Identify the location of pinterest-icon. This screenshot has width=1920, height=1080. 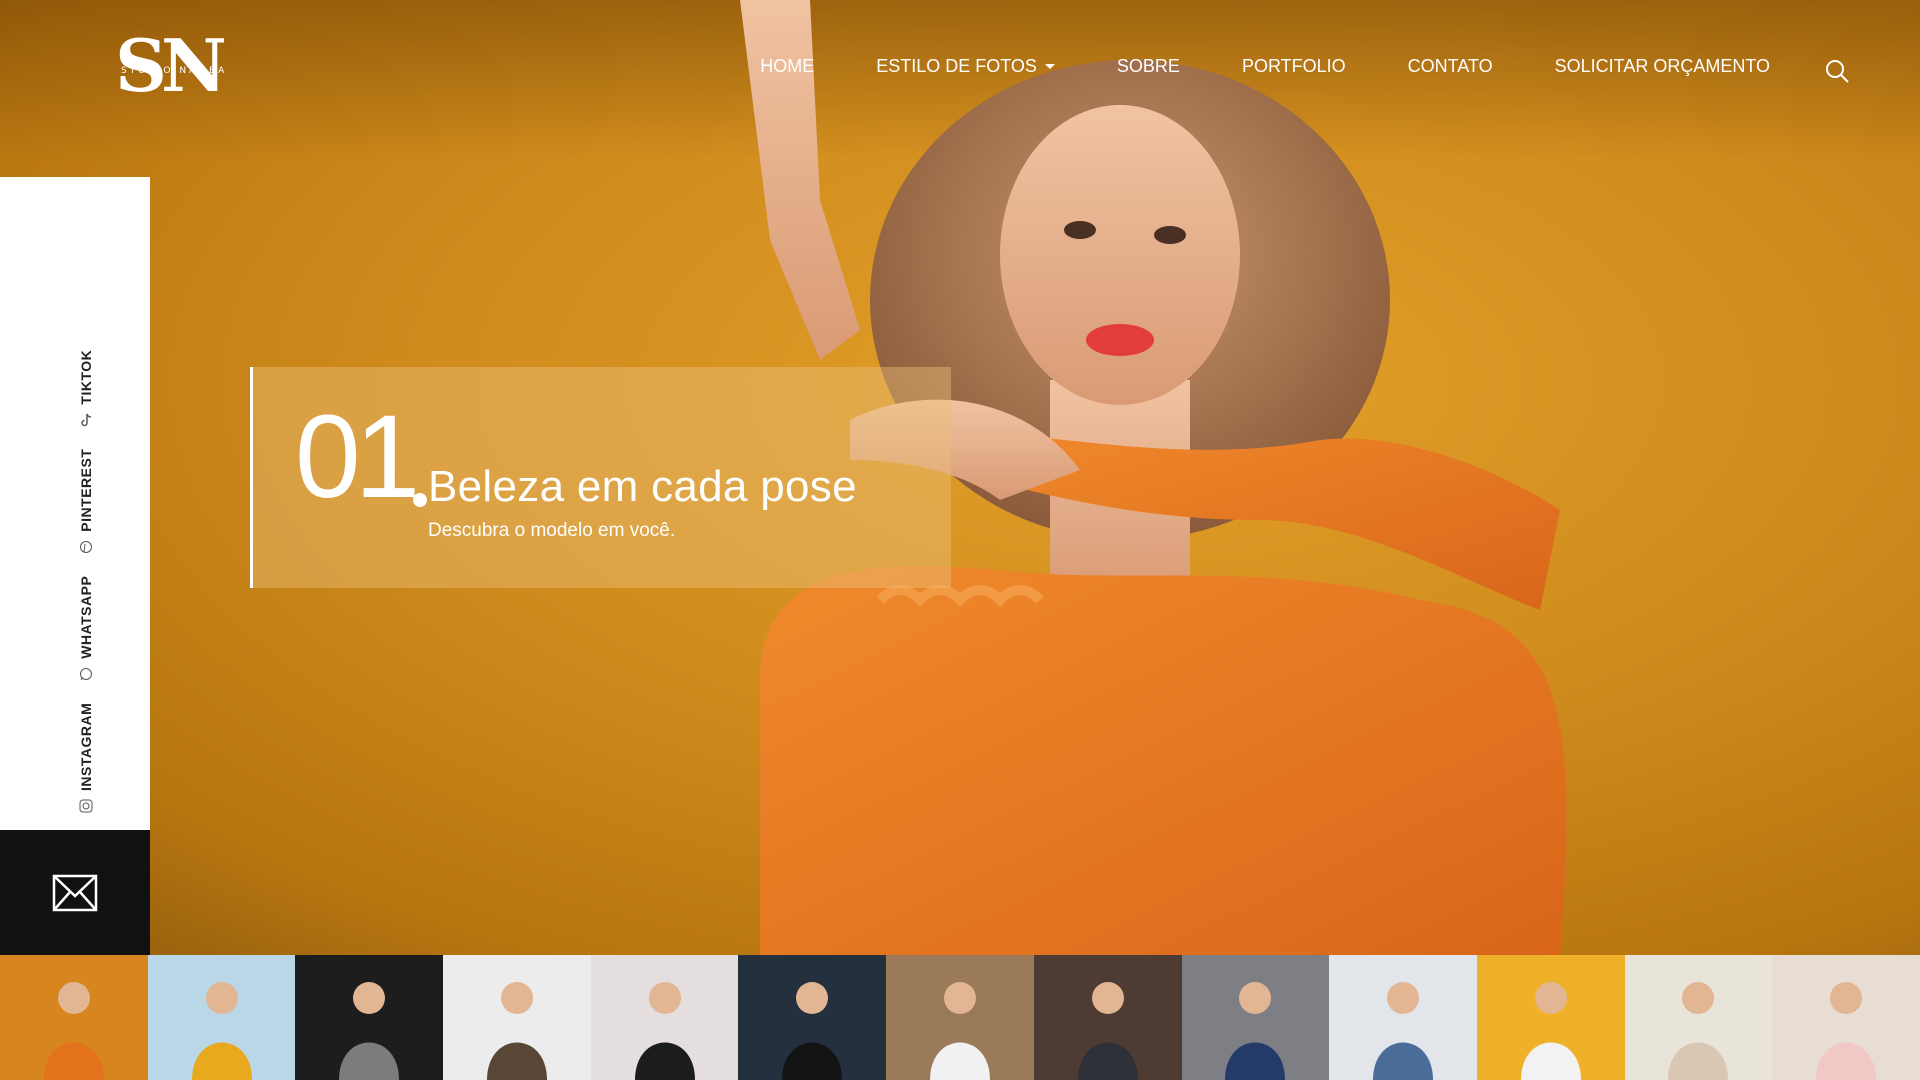
(86, 546).